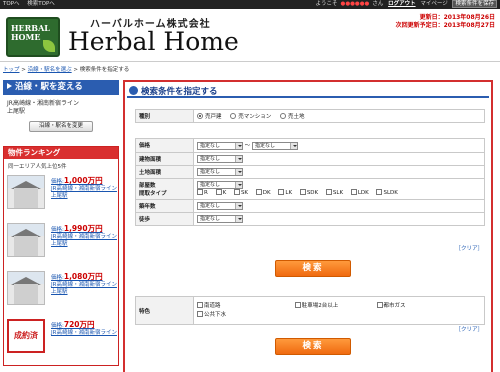  Describe the element at coordinates (250, 116) in the screenshot. I see `type-option: 売マンション` at that location.